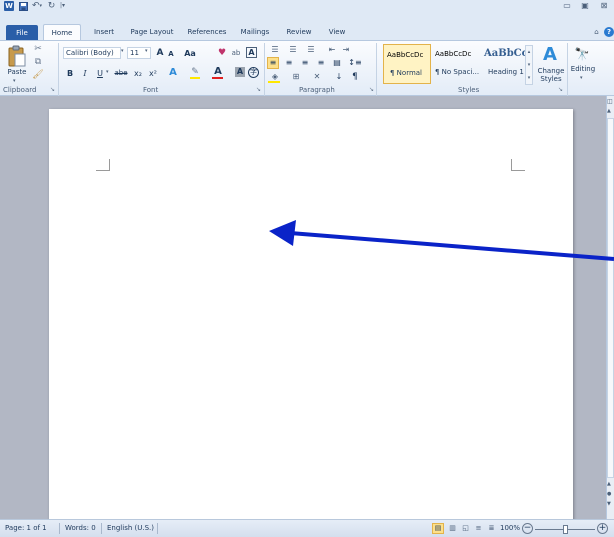 This screenshot has width=614, height=537. I want to click on font-group-label: Font, so click(151, 90).